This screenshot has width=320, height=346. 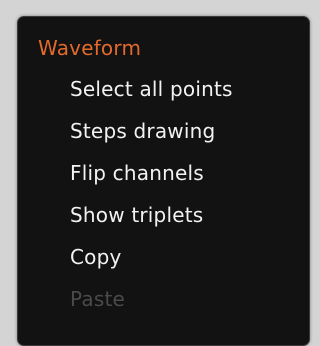 What do you see at coordinates (142, 131) in the screenshot?
I see `menu-item-steps-drawing: Steps drawing` at bounding box center [142, 131].